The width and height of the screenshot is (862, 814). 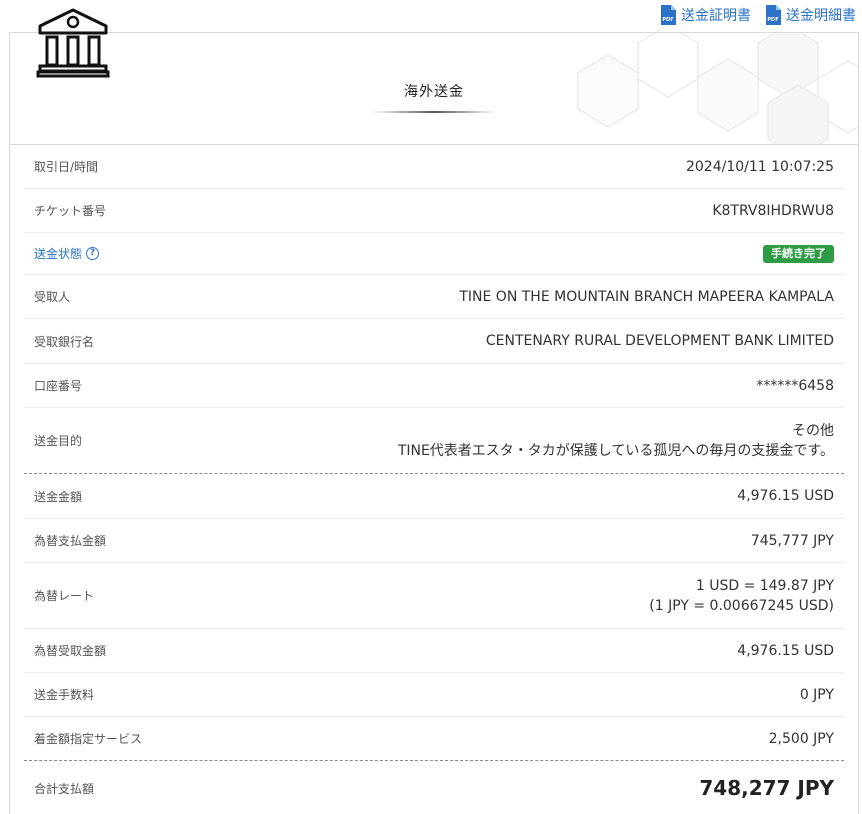 I want to click on fee-value: 0 JPY, so click(x=816, y=694).